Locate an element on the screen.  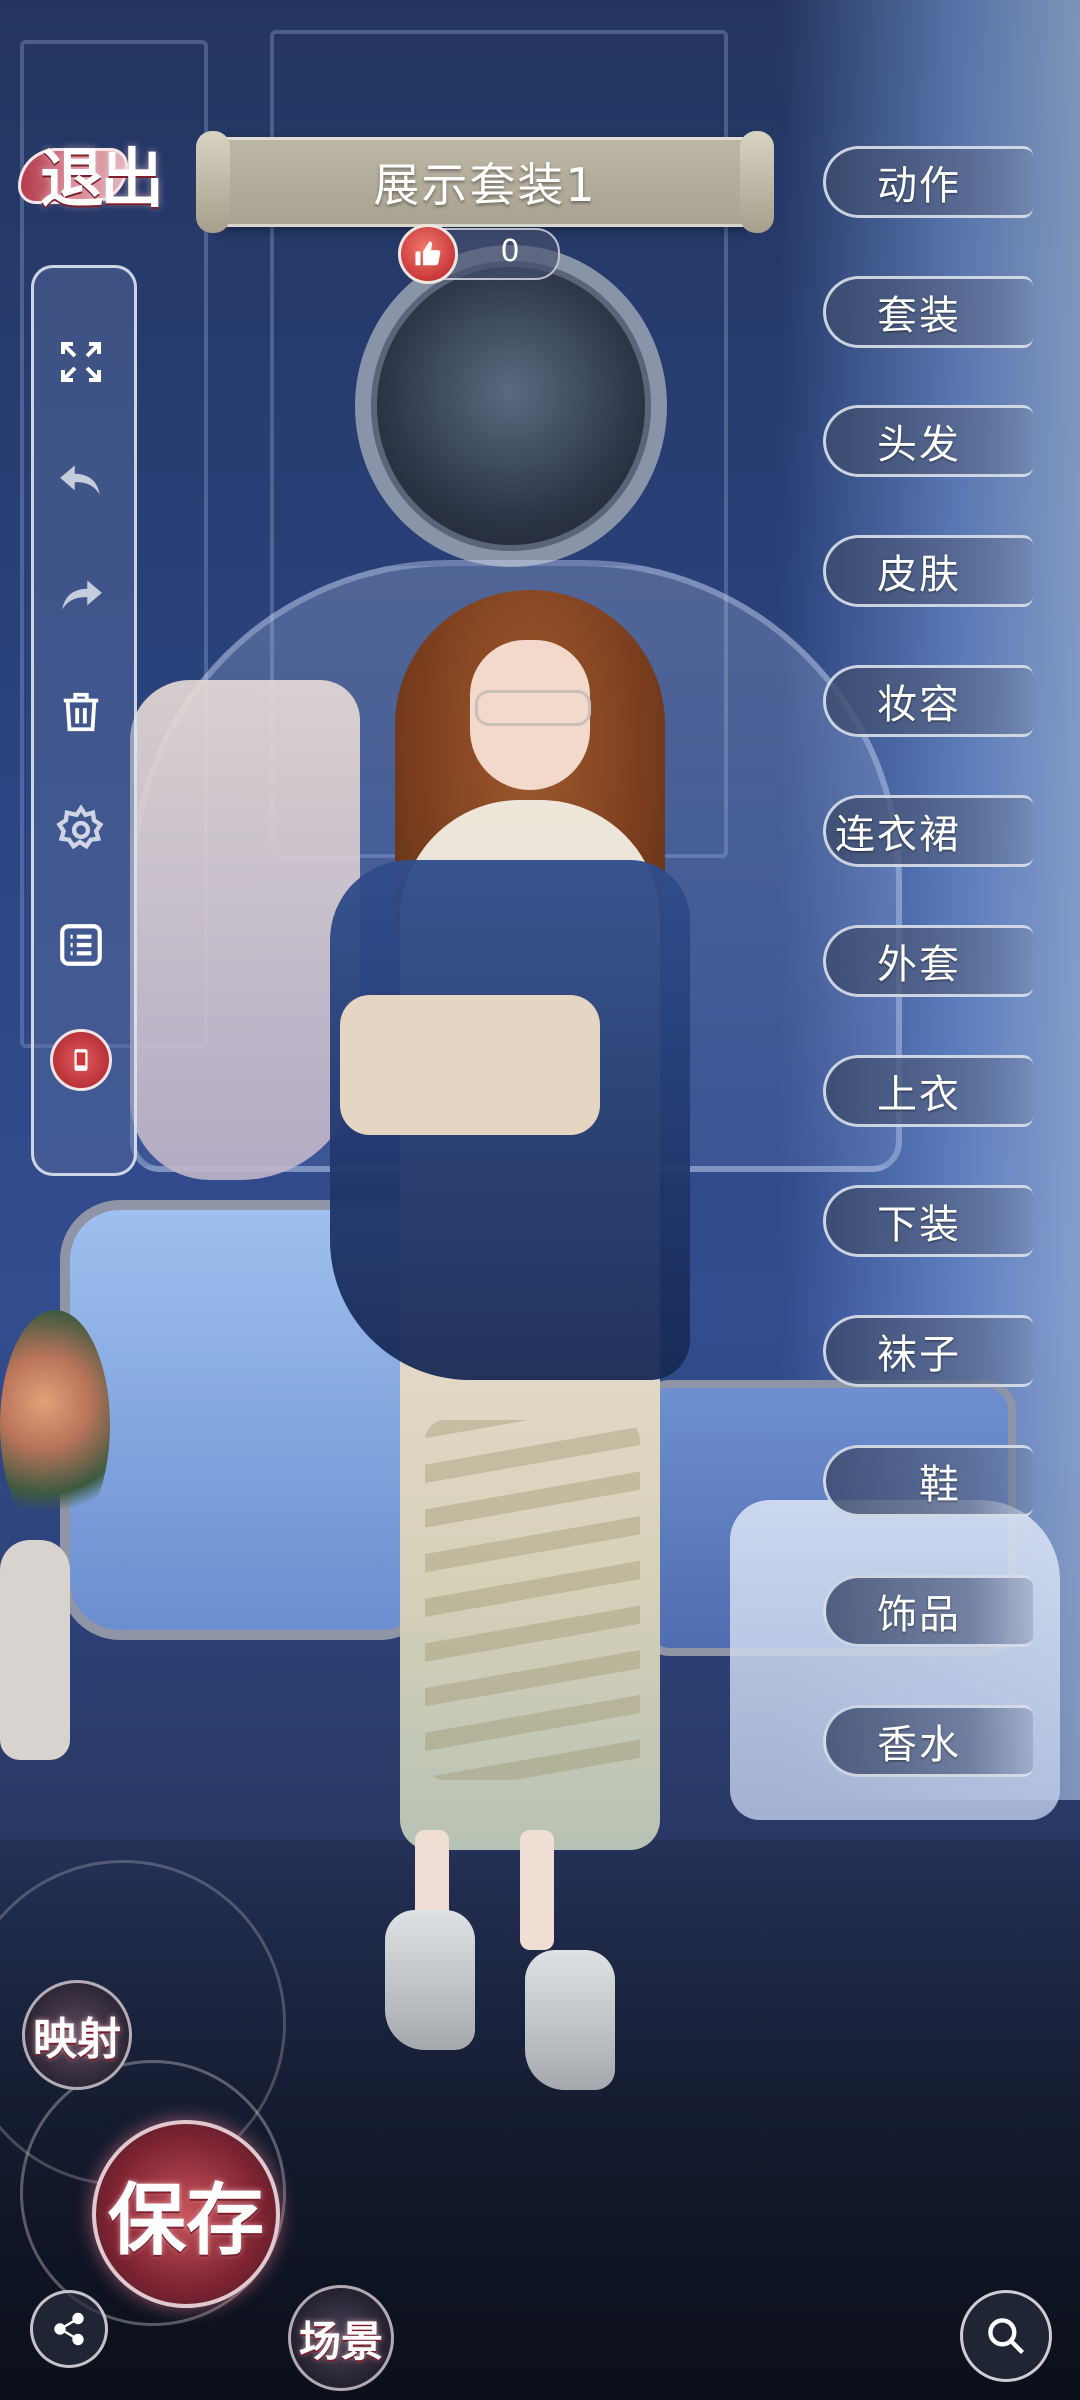
redo-button is located at coordinates (81, 595).